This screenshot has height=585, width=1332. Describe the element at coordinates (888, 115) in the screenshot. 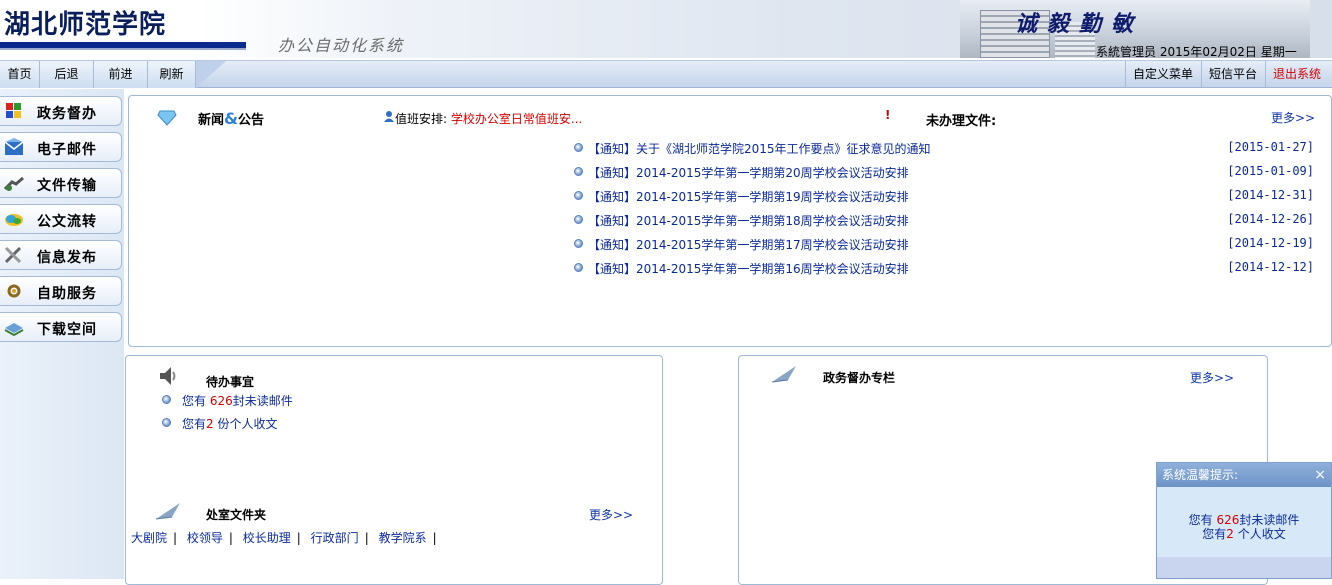

I see `alert-mark: !` at that location.